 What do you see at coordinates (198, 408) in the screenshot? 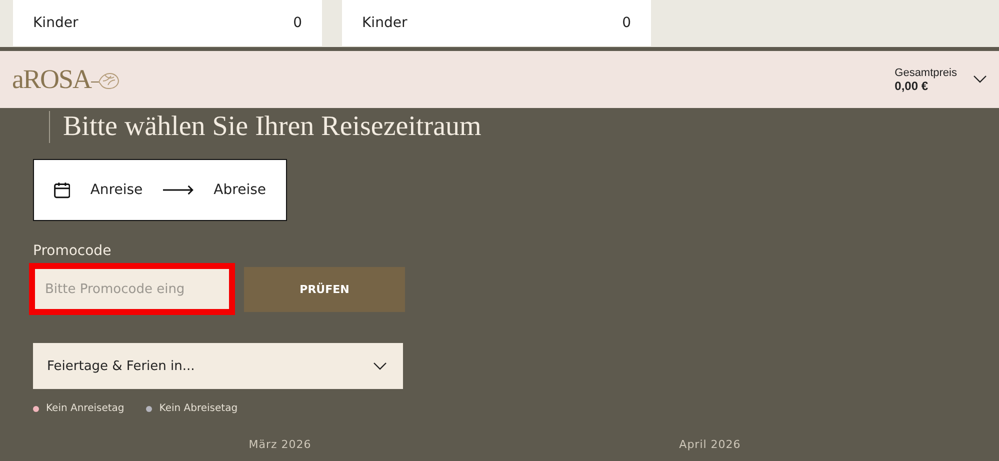
I see `legend-label: Kein Abreisetag` at bounding box center [198, 408].